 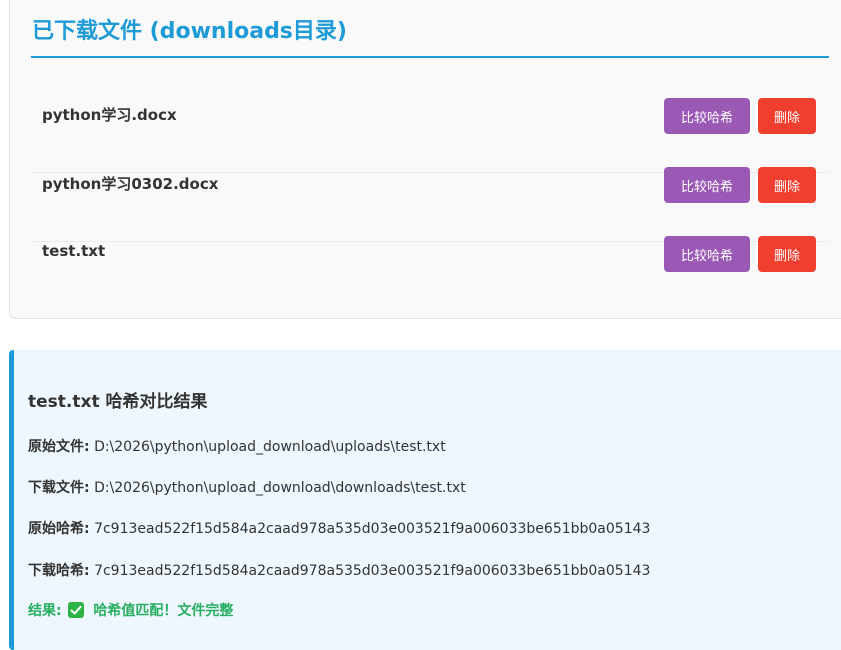 What do you see at coordinates (430, 57) in the screenshot?
I see `title-divider` at bounding box center [430, 57].